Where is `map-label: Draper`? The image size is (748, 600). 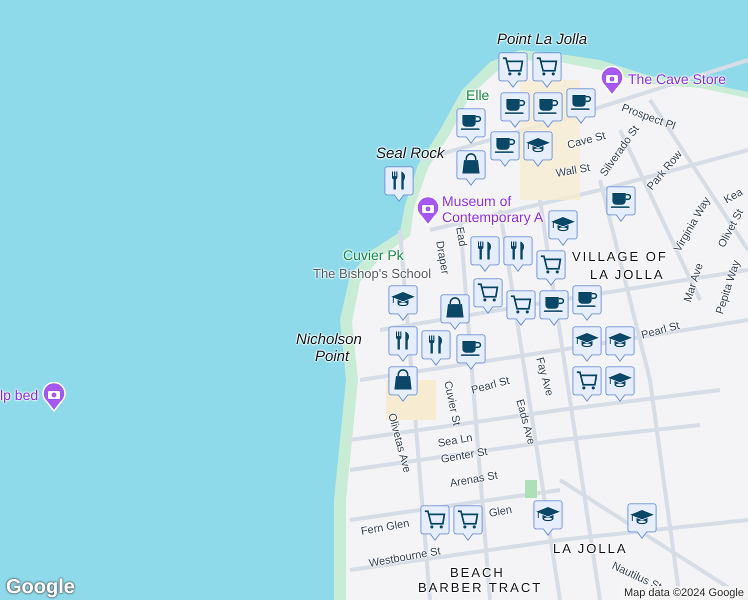 map-label: Draper is located at coordinates (442, 258).